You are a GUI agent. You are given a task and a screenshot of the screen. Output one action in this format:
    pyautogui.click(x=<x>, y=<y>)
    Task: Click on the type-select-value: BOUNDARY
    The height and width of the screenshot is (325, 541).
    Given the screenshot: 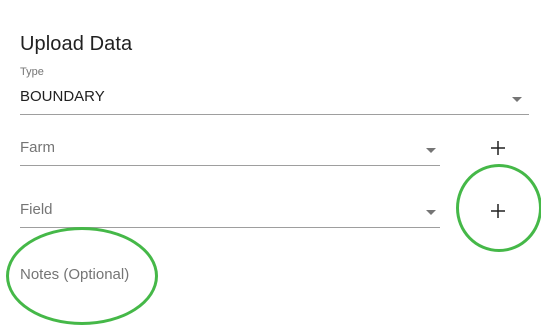 What is the action you would take?
    pyautogui.click(x=62, y=96)
    